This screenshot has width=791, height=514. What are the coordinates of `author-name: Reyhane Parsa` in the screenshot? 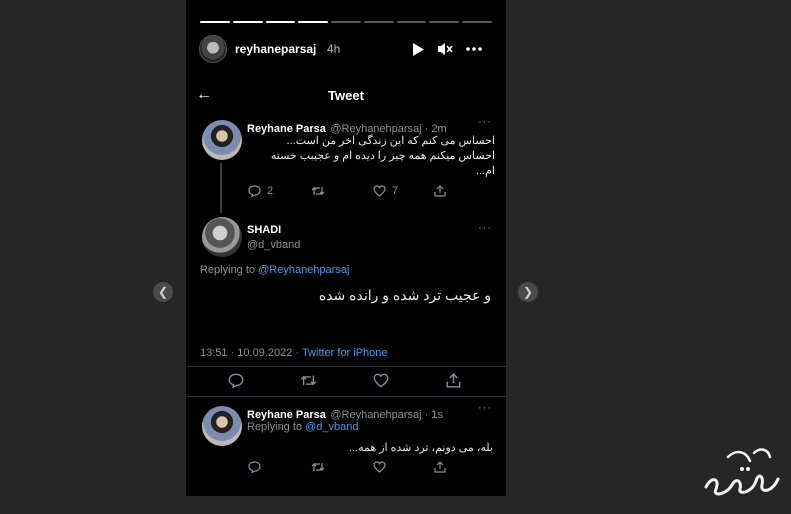 It's located at (286, 415).